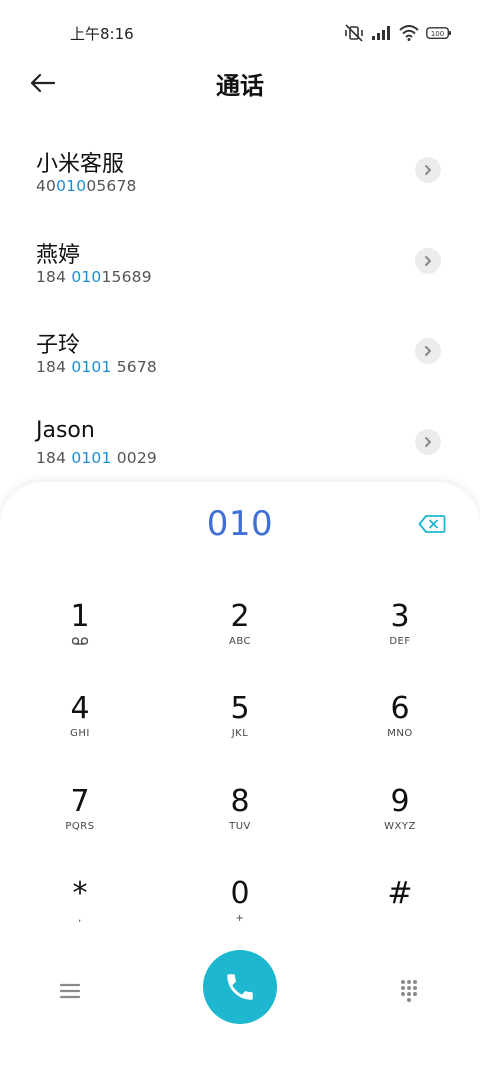 The height and width of the screenshot is (1066, 480). I want to click on voicemail-icon, so click(80, 642).